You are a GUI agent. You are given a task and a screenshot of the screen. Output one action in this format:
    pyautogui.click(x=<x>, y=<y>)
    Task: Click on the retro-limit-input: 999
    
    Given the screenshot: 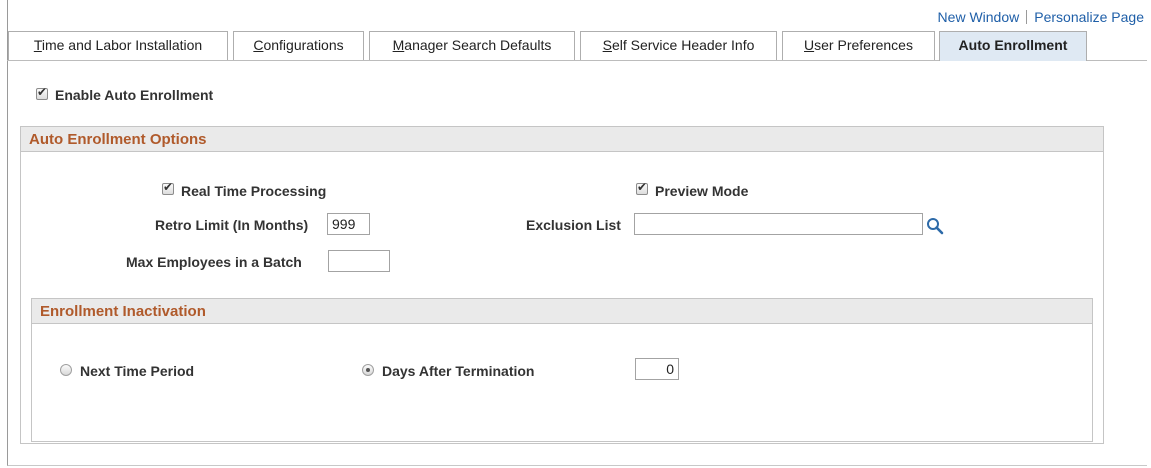 What is the action you would take?
    pyautogui.click(x=348, y=224)
    